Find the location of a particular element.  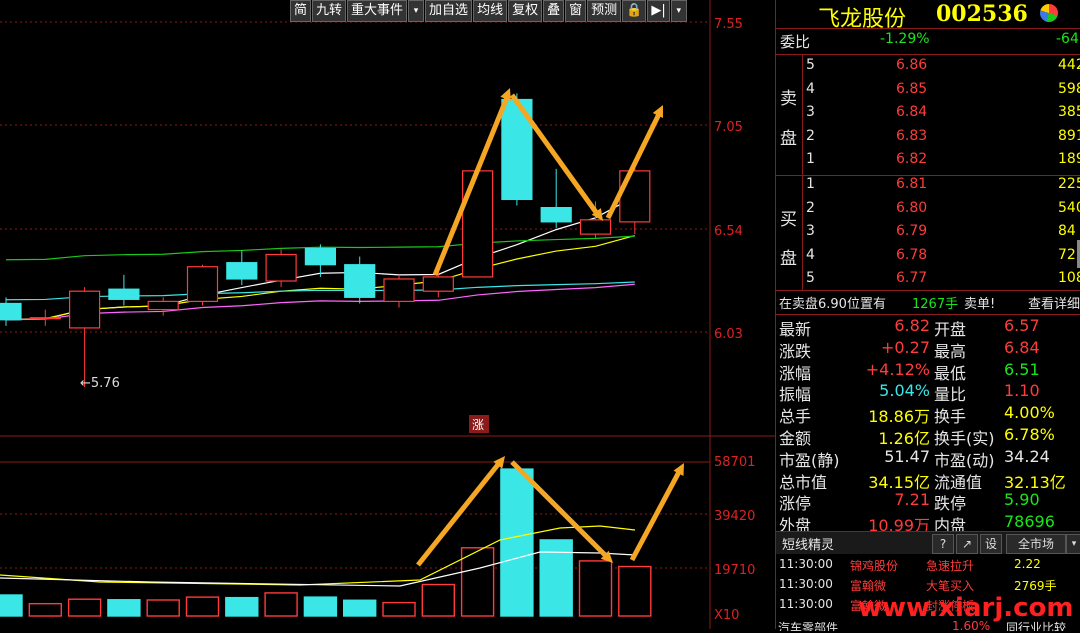

stat-label-6-b: 市盈(动) is located at coordinates (964, 460).